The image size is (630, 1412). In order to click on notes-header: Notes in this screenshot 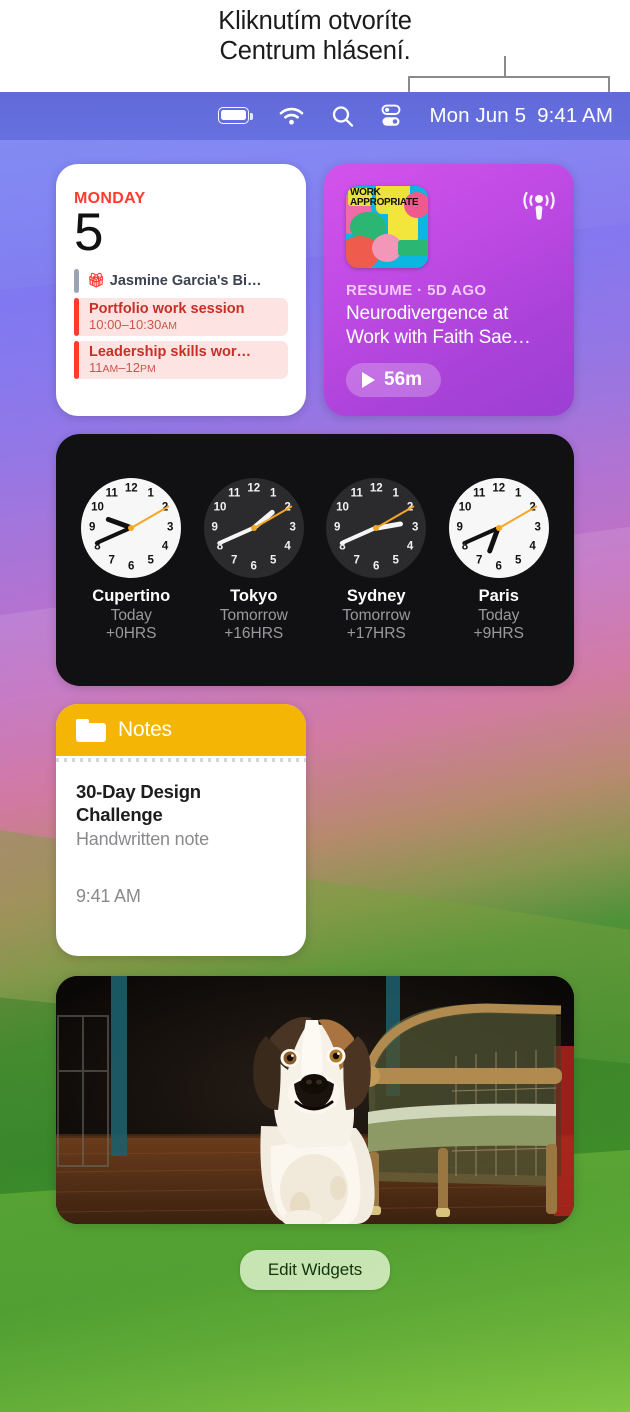, I will do `click(181, 730)`.